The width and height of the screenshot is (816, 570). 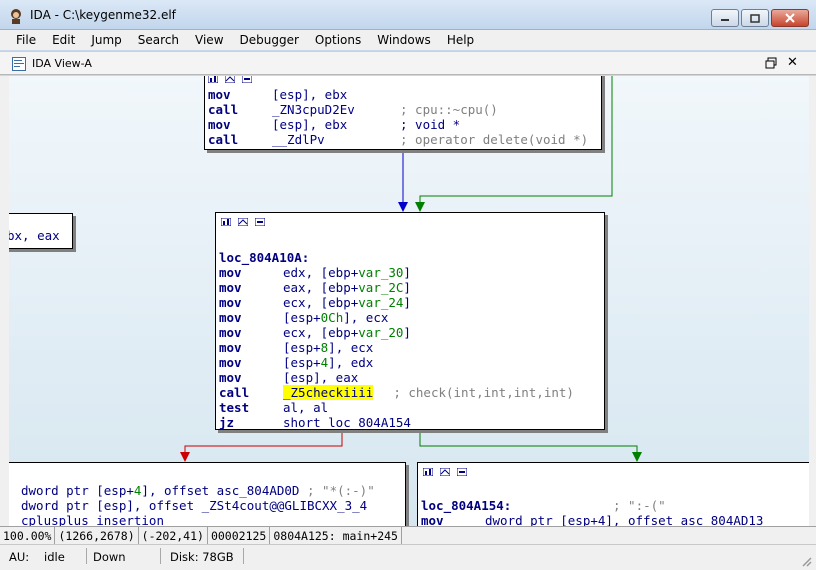 I want to click on restore-view-icon, so click(x=771, y=63).